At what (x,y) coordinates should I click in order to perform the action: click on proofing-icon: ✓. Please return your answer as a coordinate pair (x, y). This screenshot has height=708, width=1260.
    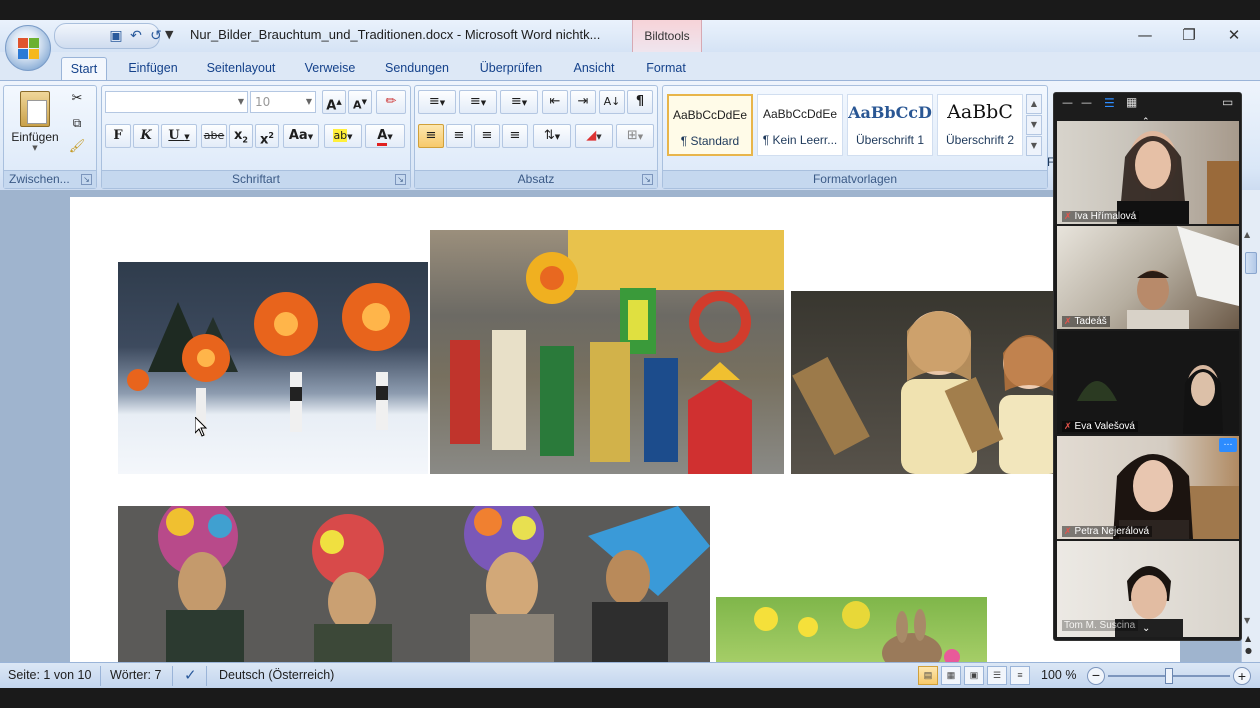
    Looking at the image, I should click on (190, 675).